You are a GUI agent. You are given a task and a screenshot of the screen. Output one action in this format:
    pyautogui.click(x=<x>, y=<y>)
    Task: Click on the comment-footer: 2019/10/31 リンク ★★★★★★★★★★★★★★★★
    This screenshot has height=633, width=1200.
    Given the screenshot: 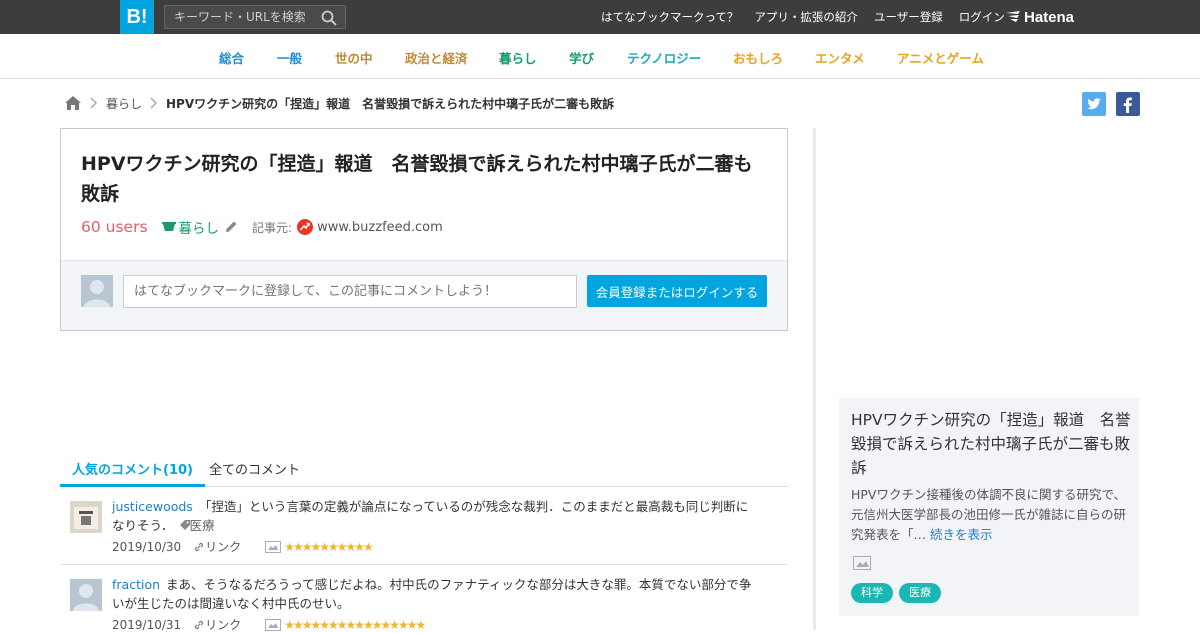 What is the action you would take?
    pyautogui.click(x=274, y=624)
    